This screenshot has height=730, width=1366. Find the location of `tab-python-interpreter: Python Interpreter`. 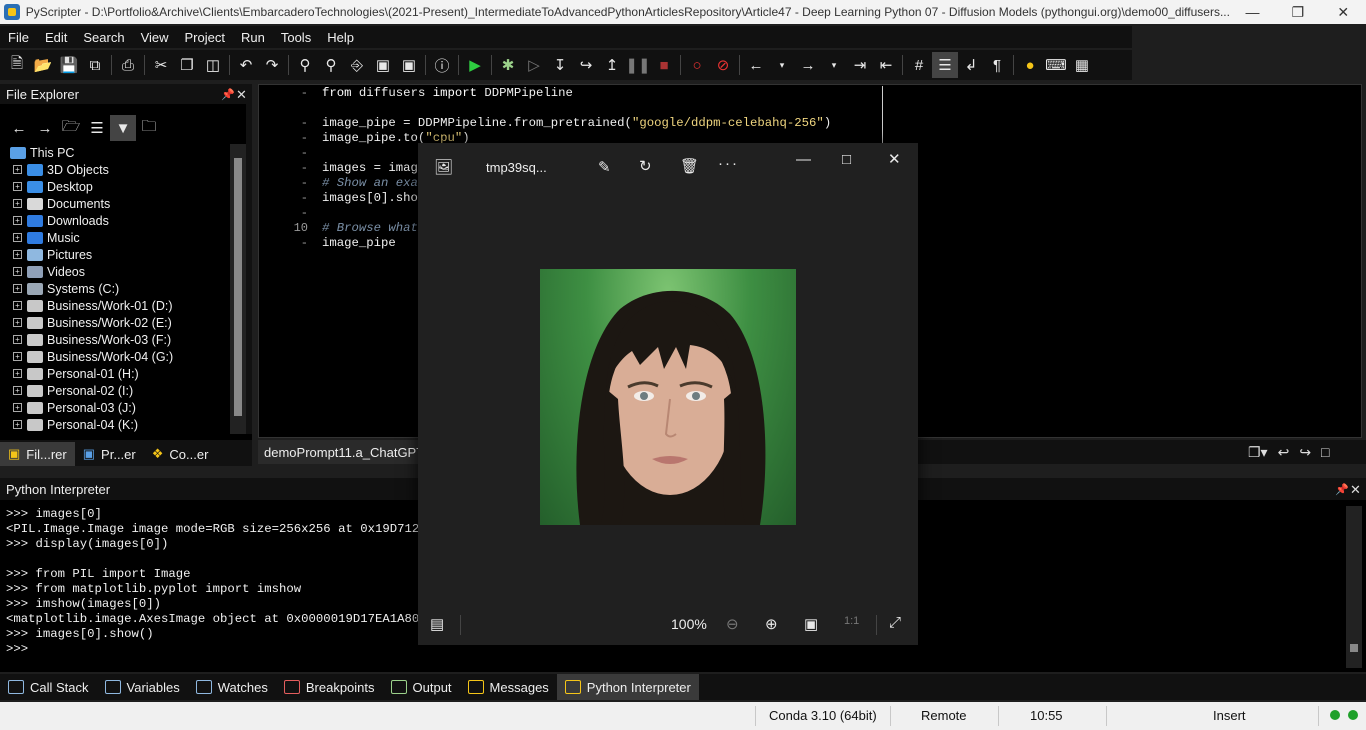

tab-python-interpreter: Python Interpreter is located at coordinates (627, 687).